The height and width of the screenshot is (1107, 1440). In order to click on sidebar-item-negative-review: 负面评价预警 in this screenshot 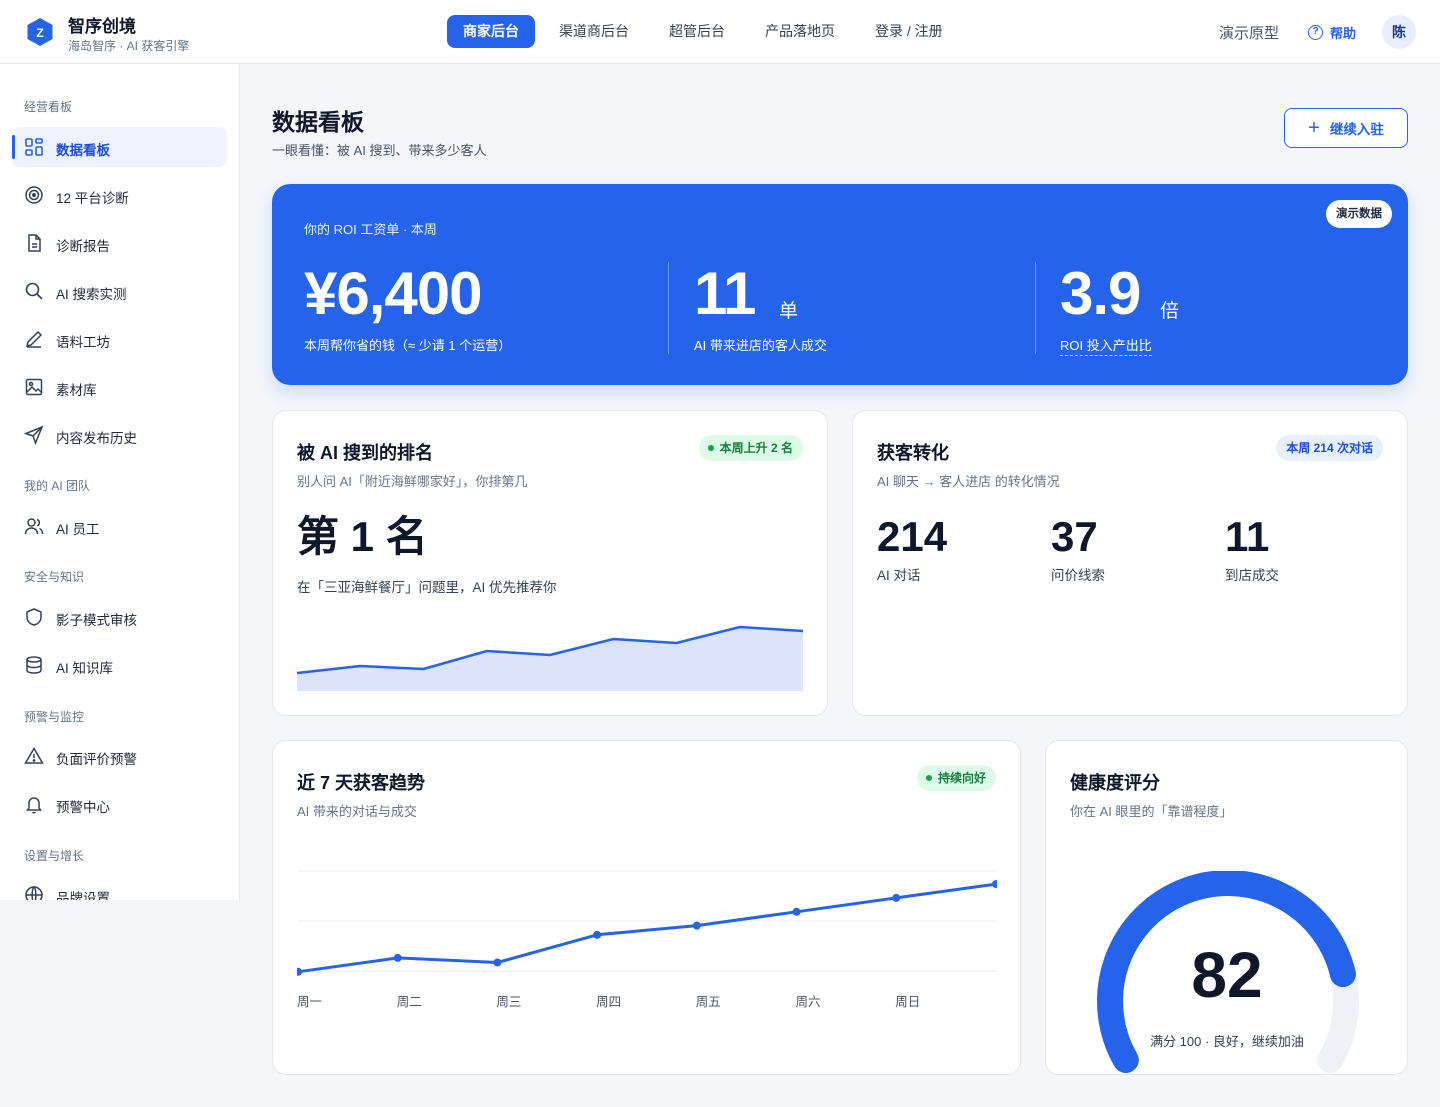, I will do `click(119, 756)`.